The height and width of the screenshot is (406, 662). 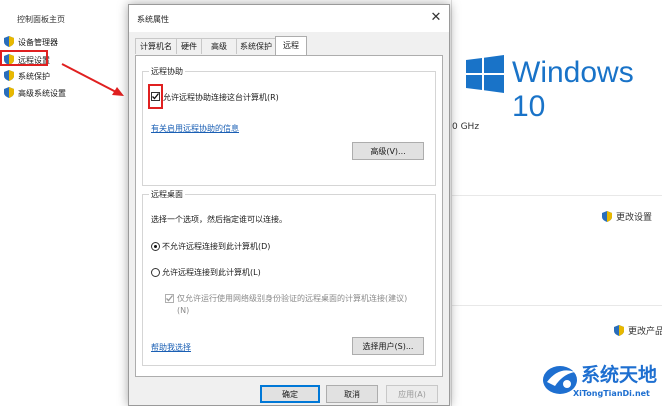 I want to click on red-arrow-annotation, so click(x=92, y=79).